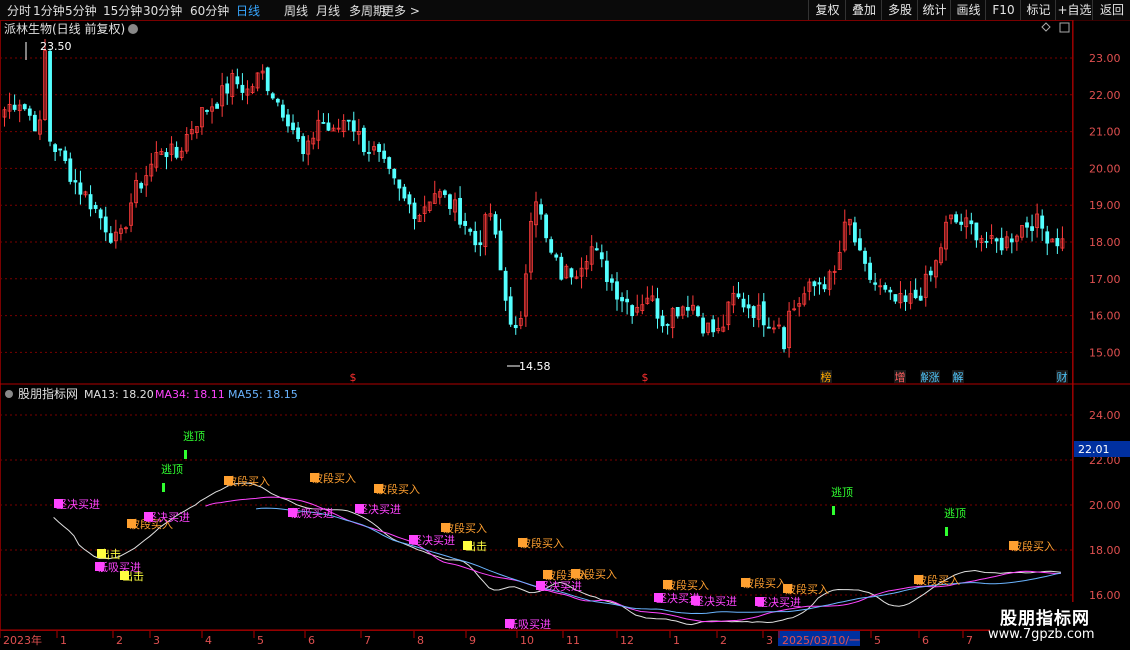  I want to click on period-tab-2: 5分钟, so click(81, 10).